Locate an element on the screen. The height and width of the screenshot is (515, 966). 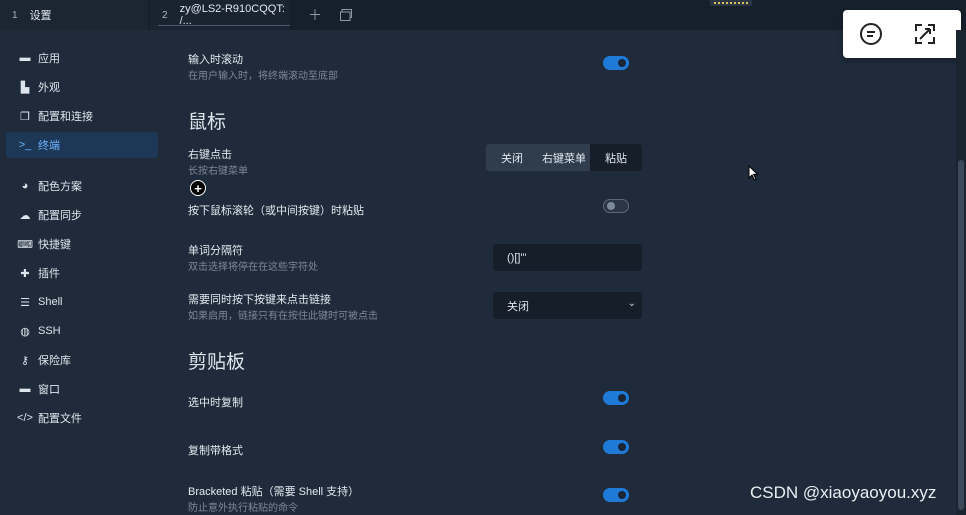
scroll-on-input-label: 输入时滚动 is located at coordinates (215, 60).